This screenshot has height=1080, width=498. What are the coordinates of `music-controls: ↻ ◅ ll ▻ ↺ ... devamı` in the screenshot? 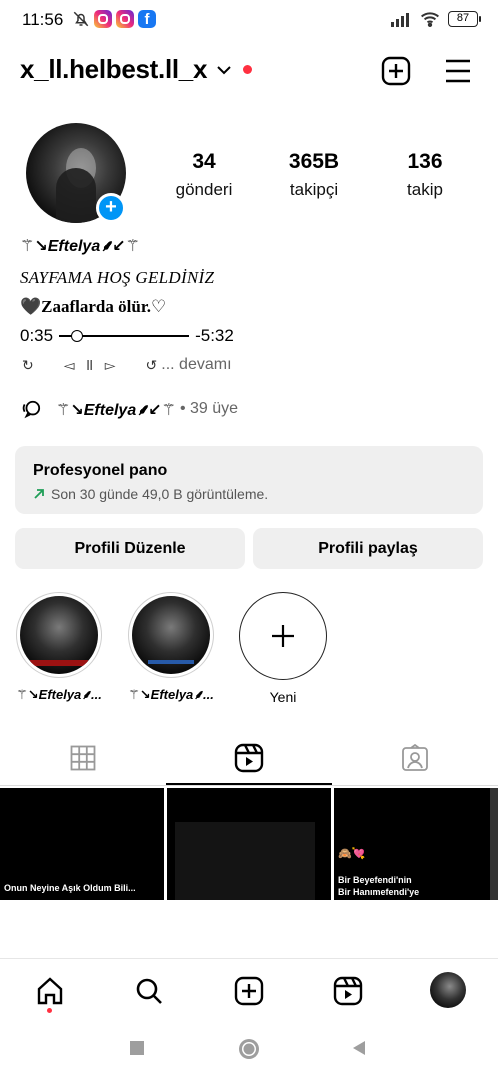 It's located at (127, 365).